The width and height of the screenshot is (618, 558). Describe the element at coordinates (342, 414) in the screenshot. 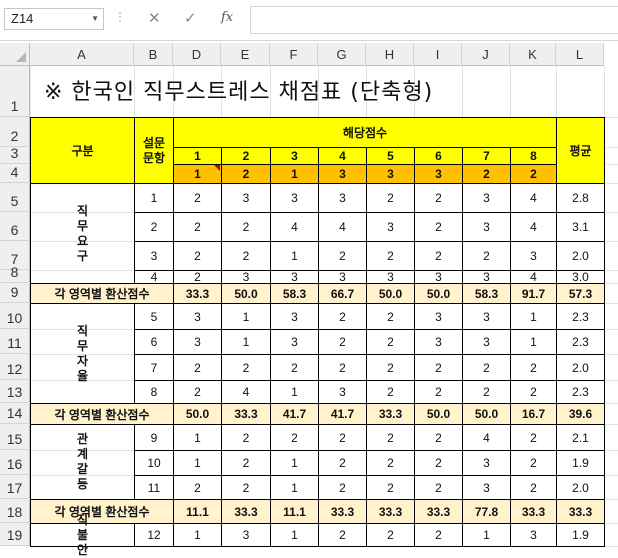

I see `summary-cell: 41.7` at that location.